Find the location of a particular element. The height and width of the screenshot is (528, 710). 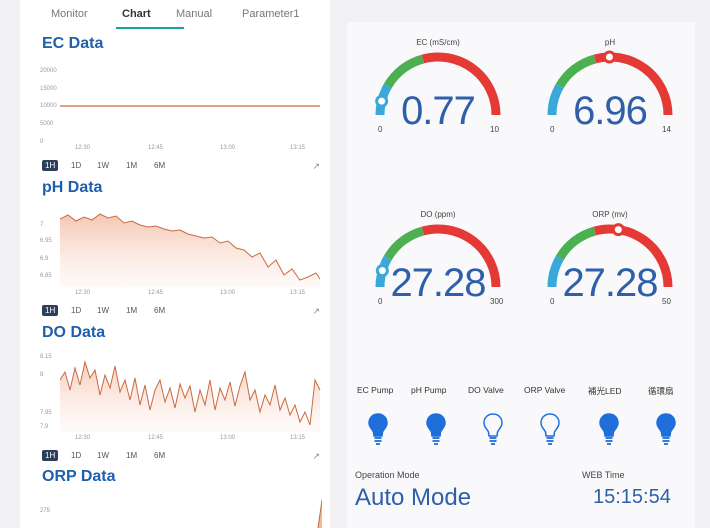

gauge-pointer is located at coordinates (618, 230).